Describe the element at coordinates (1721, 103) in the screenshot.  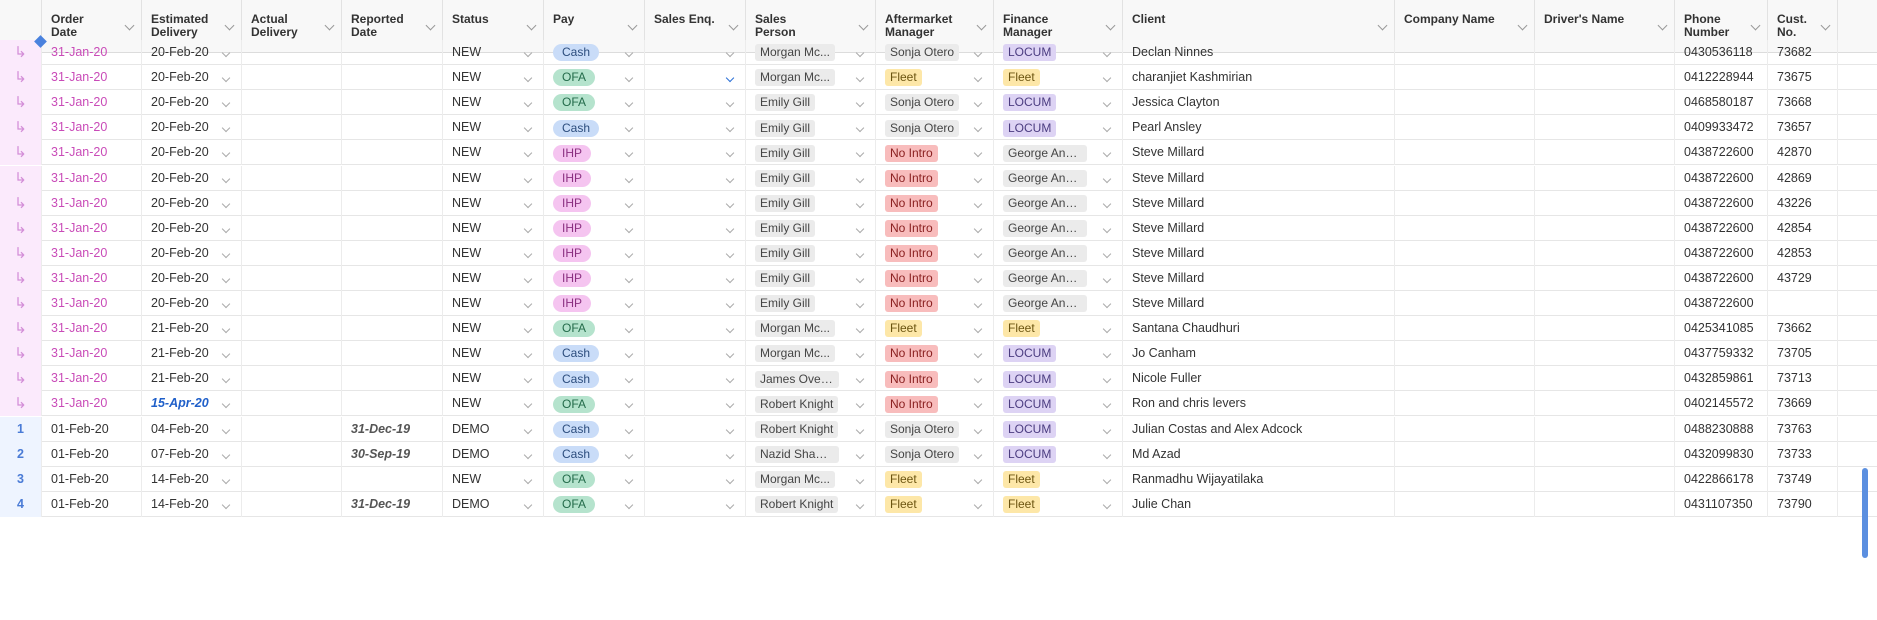
I see `cell-phone: 0468580187` at that location.